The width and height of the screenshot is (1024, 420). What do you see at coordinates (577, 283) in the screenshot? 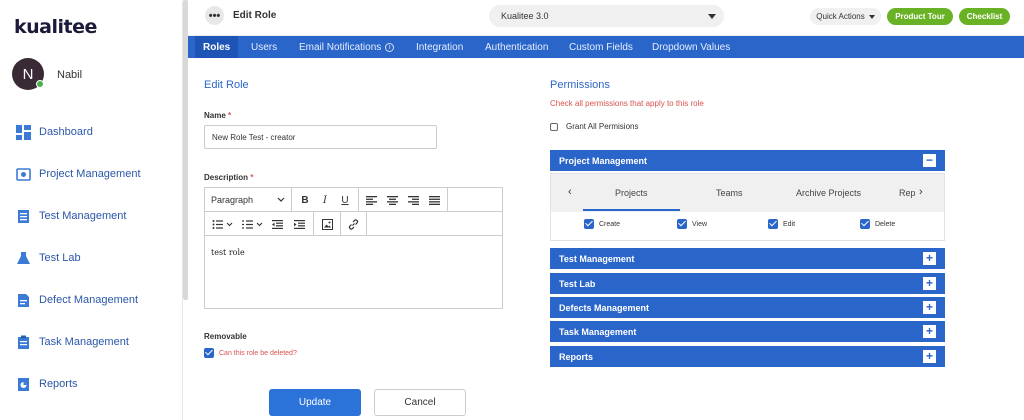
I see `accordion-title: Test Lab` at bounding box center [577, 283].